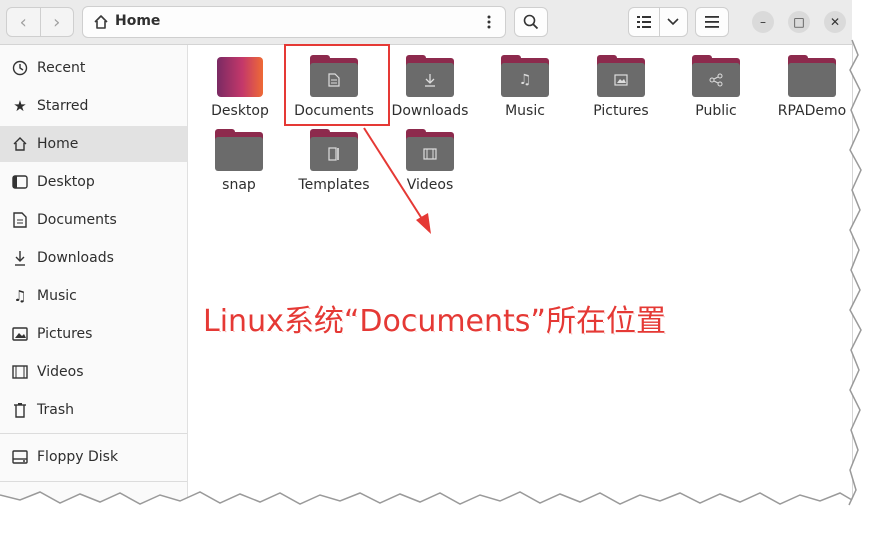 Image resolution: width=879 pixels, height=533 pixels. I want to click on annotation-caption: Linux系统“Documents”所在位置, so click(434, 321).